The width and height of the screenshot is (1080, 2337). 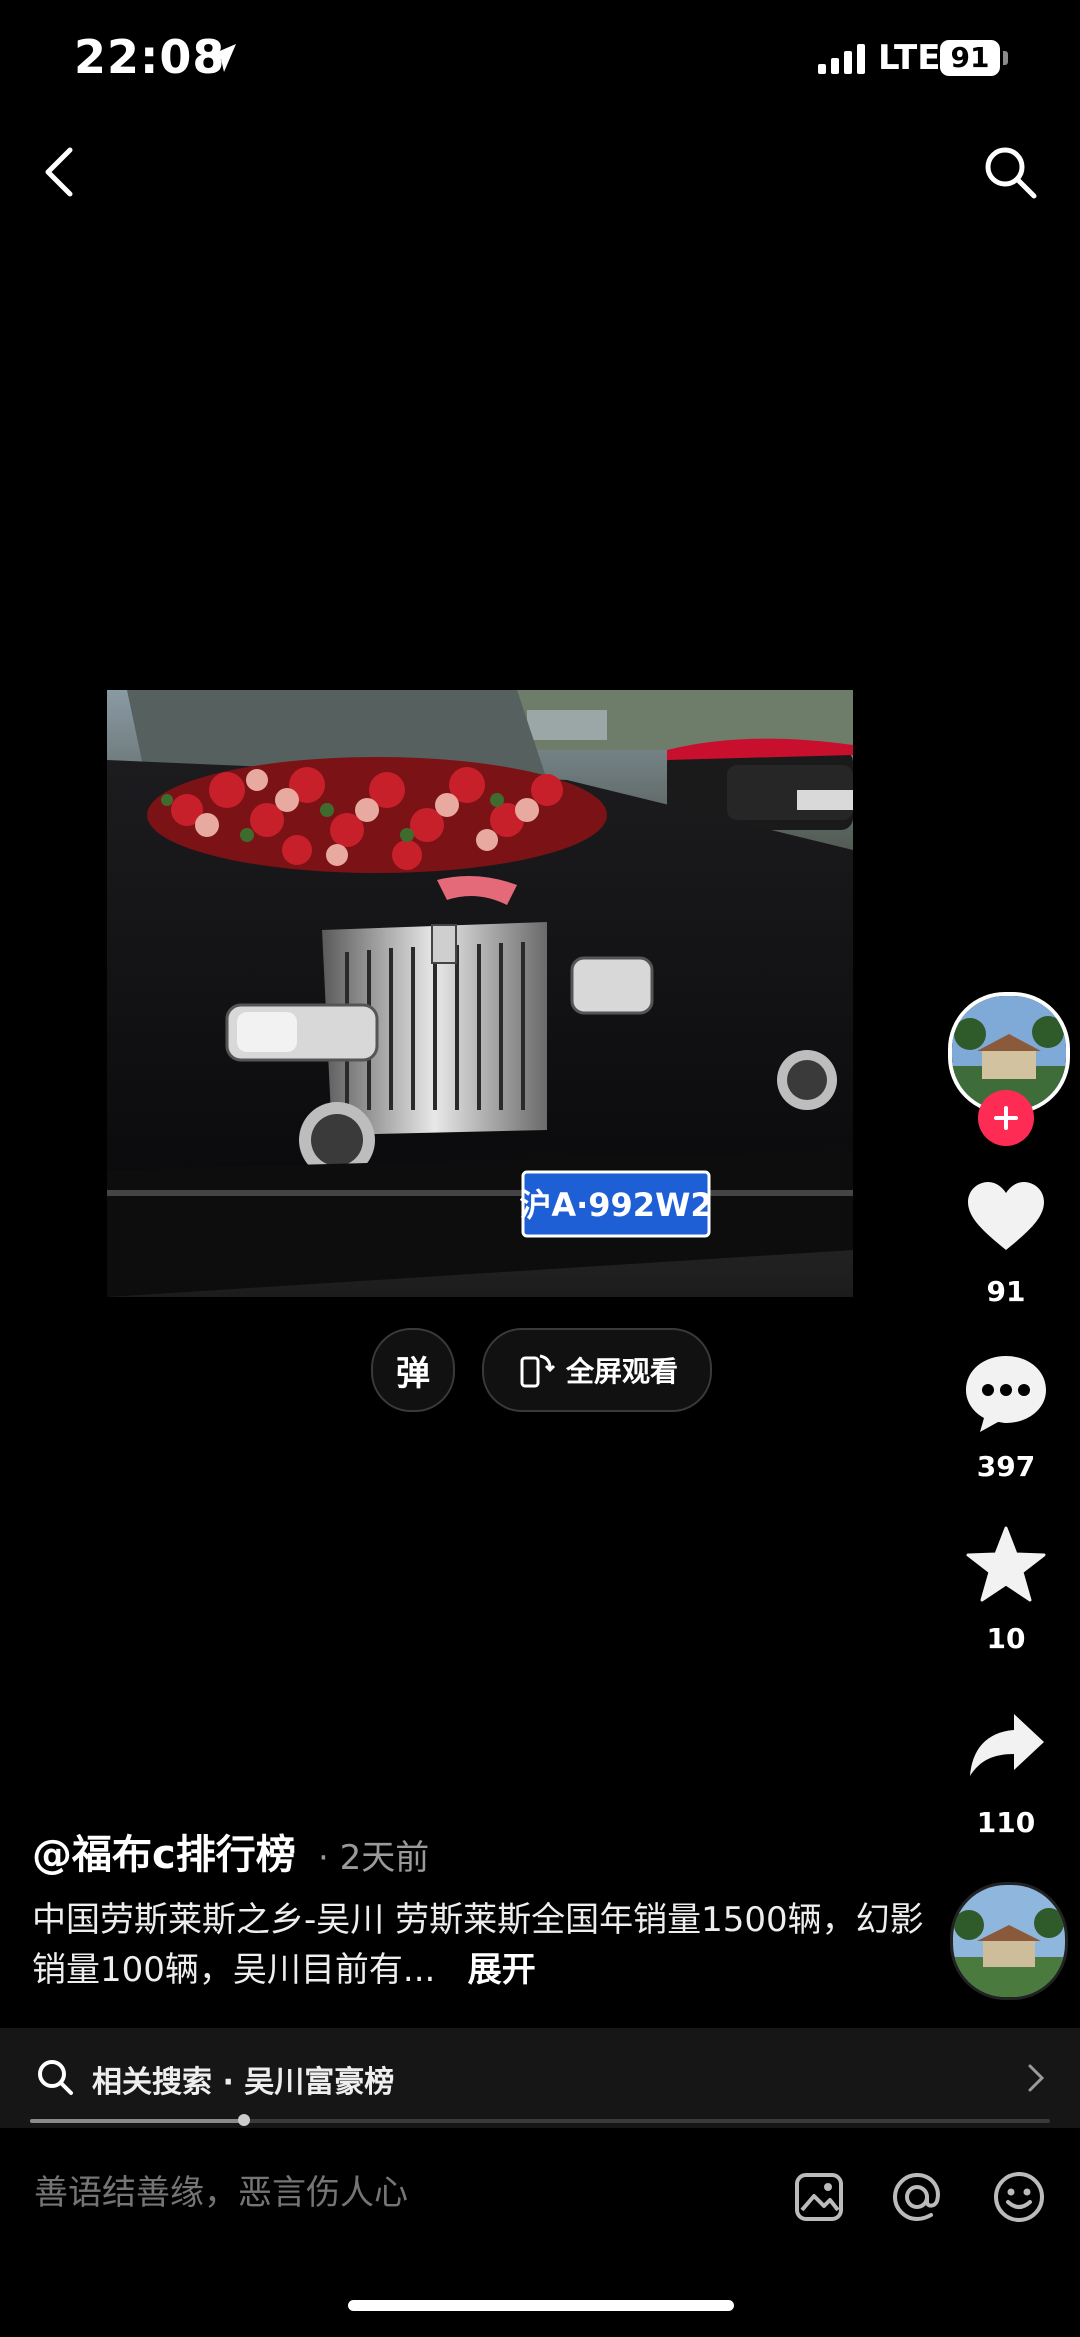 What do you see at coordinates (164, 1851) in the screenshot?
I see `author-name: @福布c排行榜` at bounding box center [164, 1851].